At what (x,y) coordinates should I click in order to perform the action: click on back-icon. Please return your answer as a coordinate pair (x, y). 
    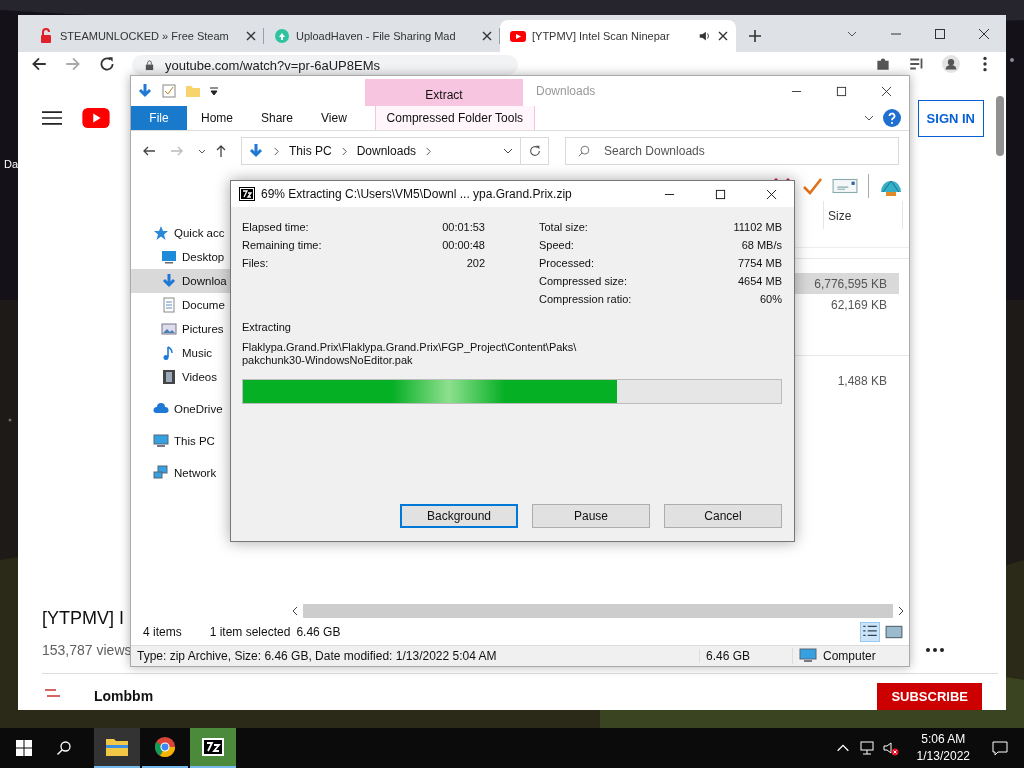
    Looking at the image, I should click on (39, 64).